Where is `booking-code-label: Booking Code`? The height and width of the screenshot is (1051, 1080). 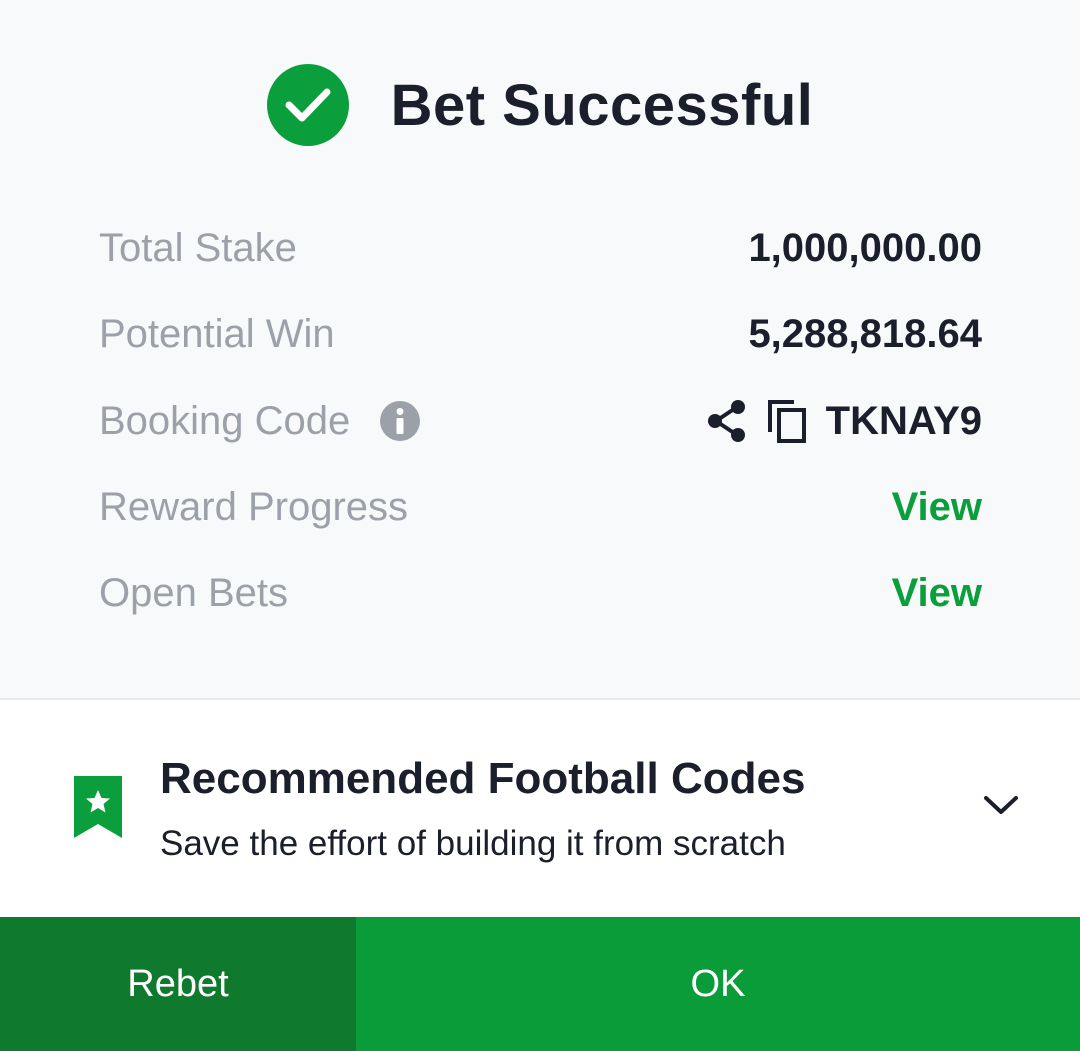
booking-code-label: Booking Code is located at coordinates (225, 420).